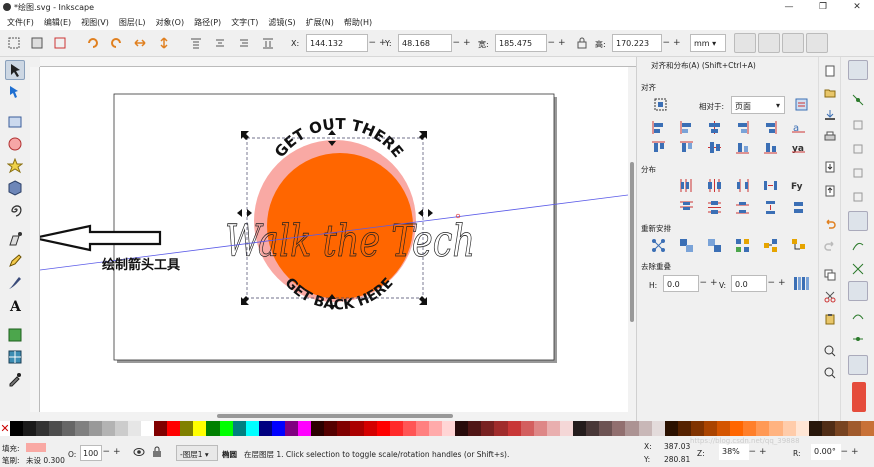 This screenshot has width=874, height=467. I want to click on move-gradients-button, so click(793, 43).